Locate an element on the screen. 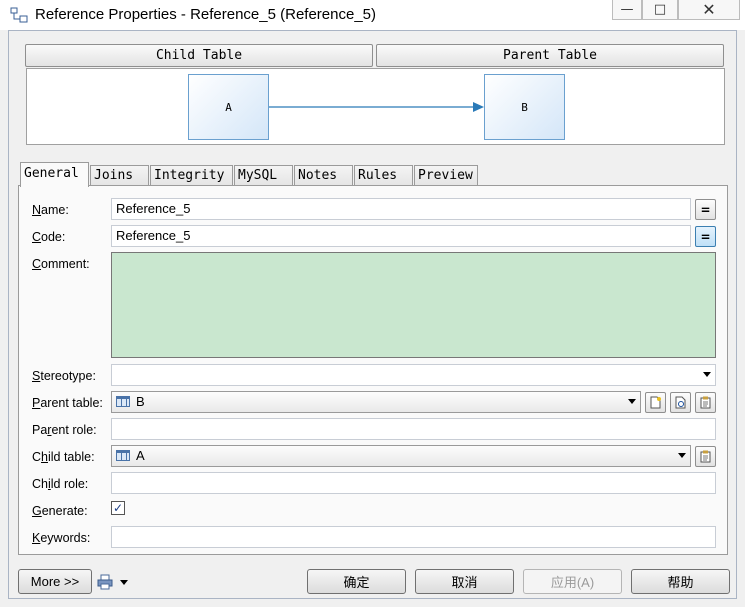 The image size is (745, 607). child-properties-button is located at coordinates (705, 456).